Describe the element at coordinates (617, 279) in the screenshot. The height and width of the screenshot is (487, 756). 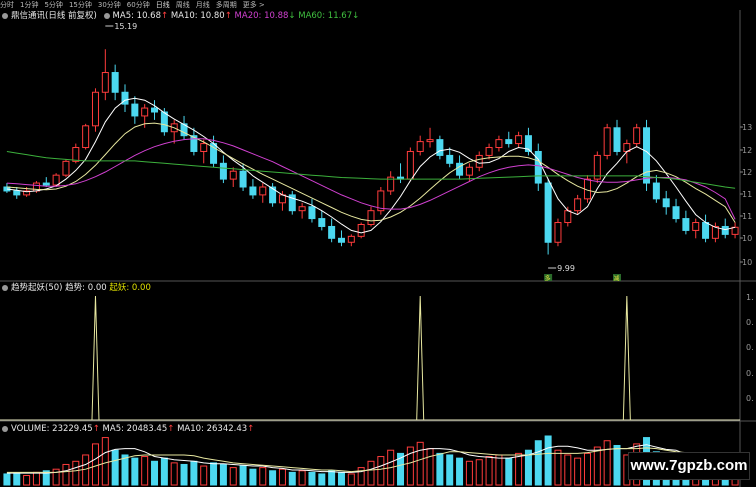
I see `signal-mark-label: 减` at that location.